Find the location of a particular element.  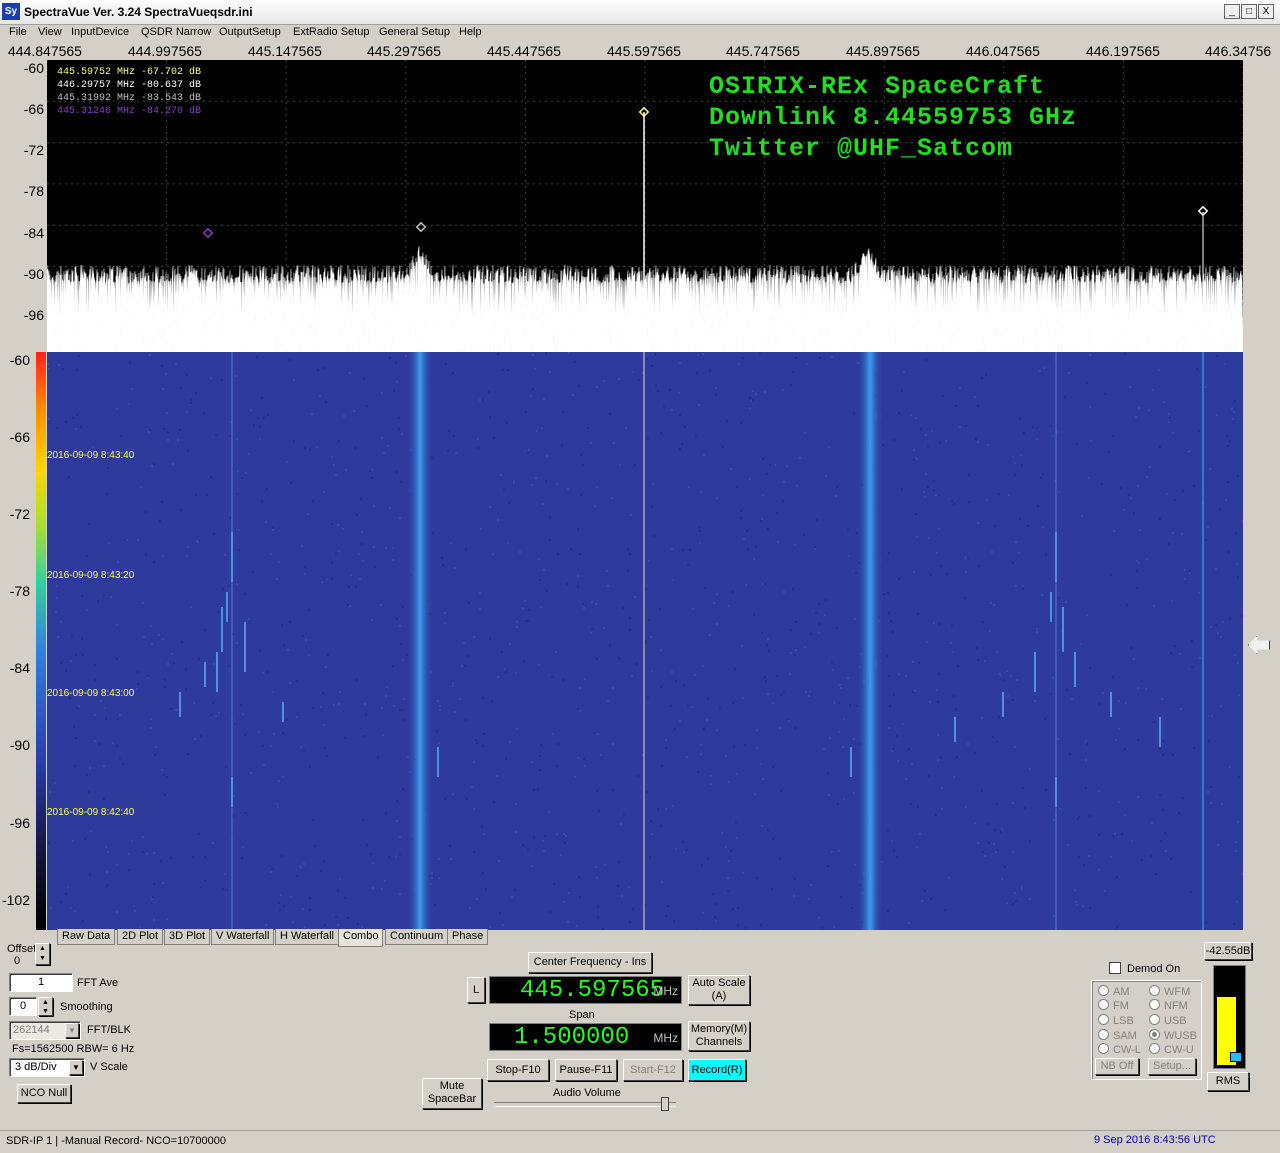

nb-off-button: NB Off is located at coordinates (1117, 1066).